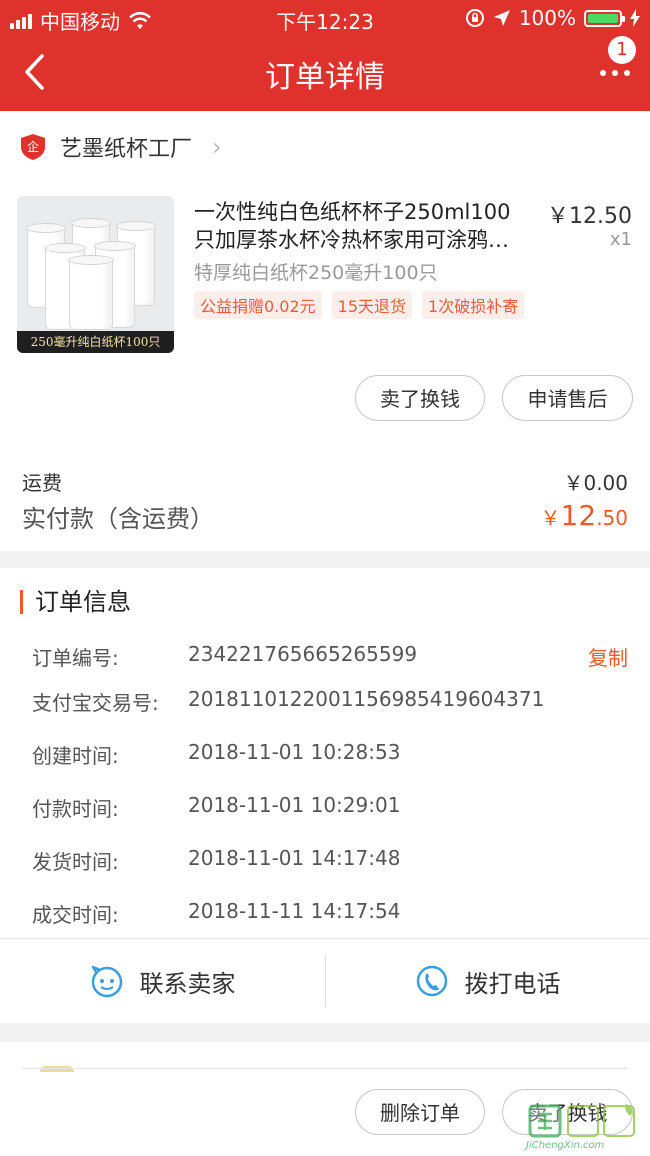 Image resolution: width=650 pixels, height=1156 pixels. I want to click on sell-exchange-button: 卖了换钱, so click(420, 398).